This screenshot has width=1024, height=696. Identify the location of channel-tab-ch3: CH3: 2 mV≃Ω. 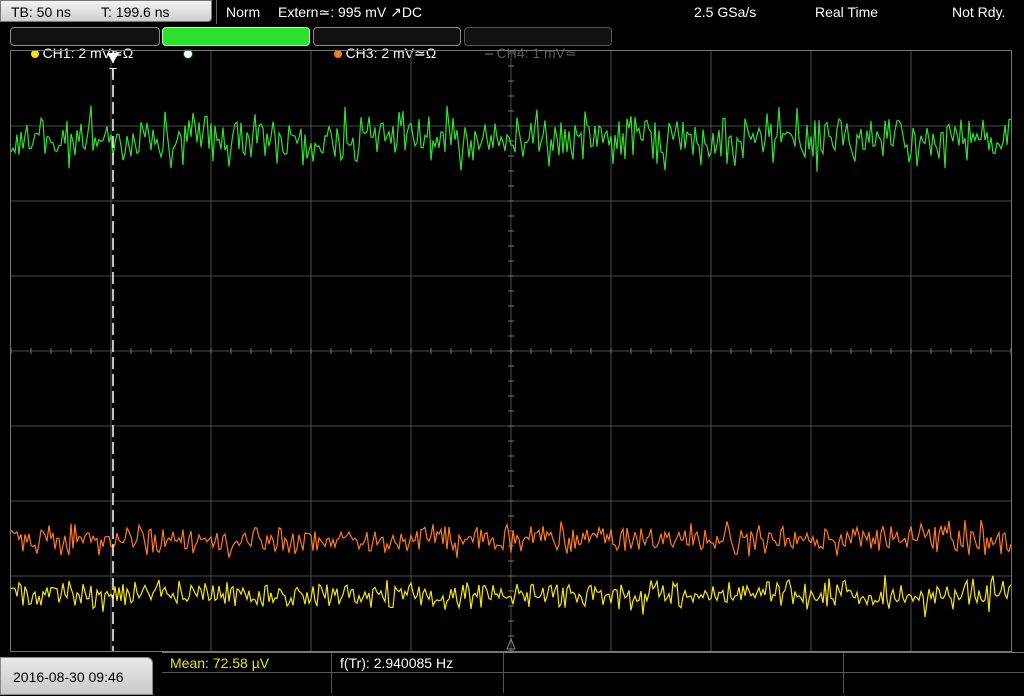
(387, 44).